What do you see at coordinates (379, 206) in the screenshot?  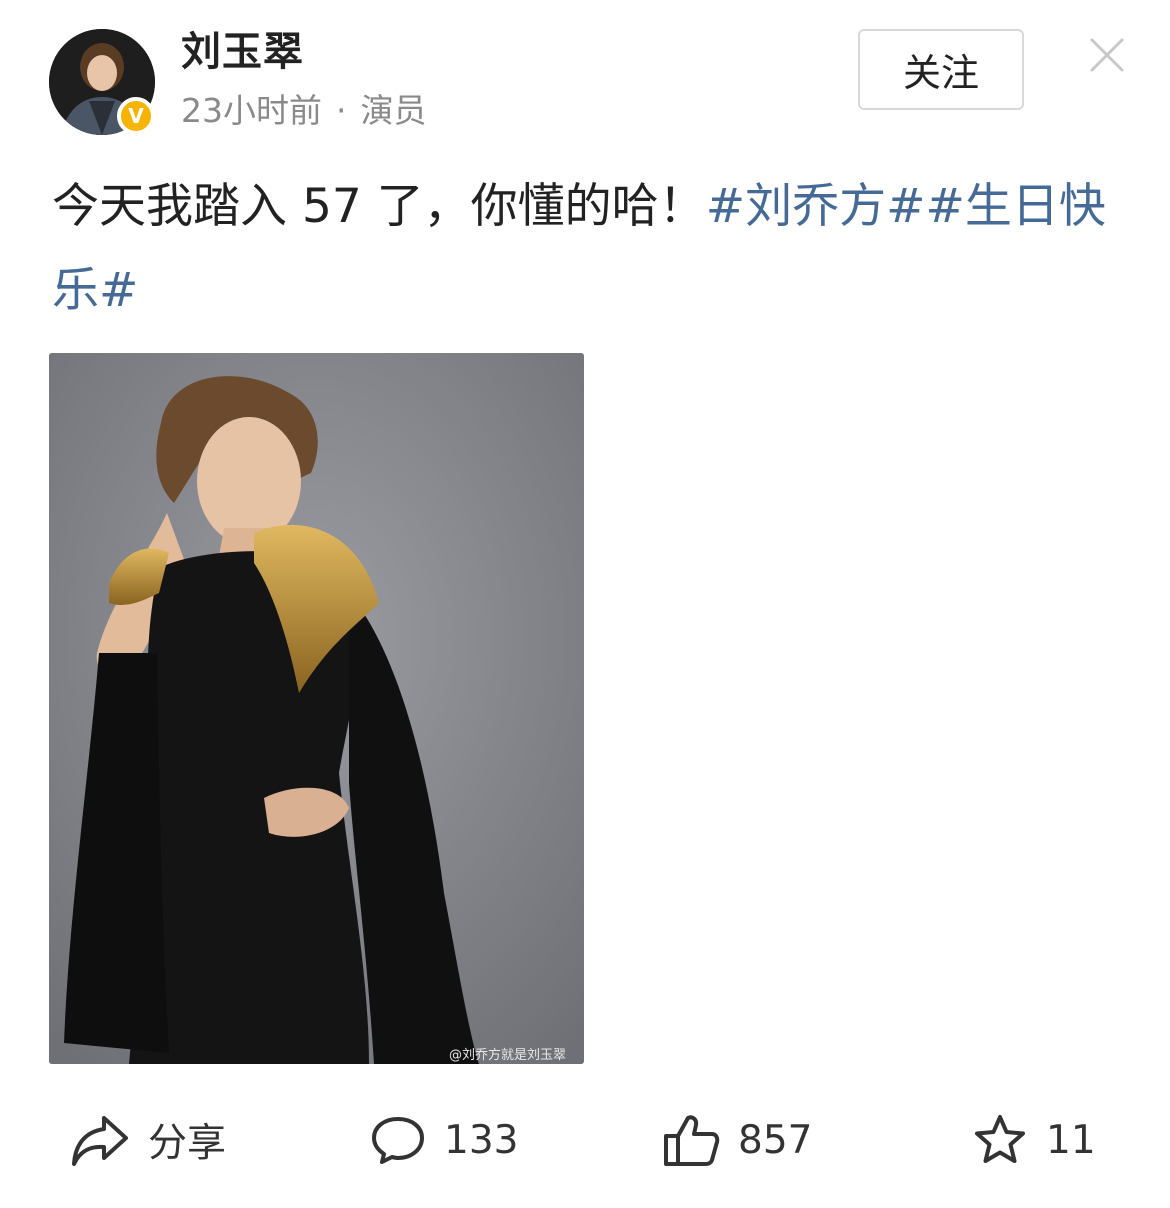 I see `post-body-text: 今天我踏入 57 了，你懂的哈！` at bounding box center [379, 206].